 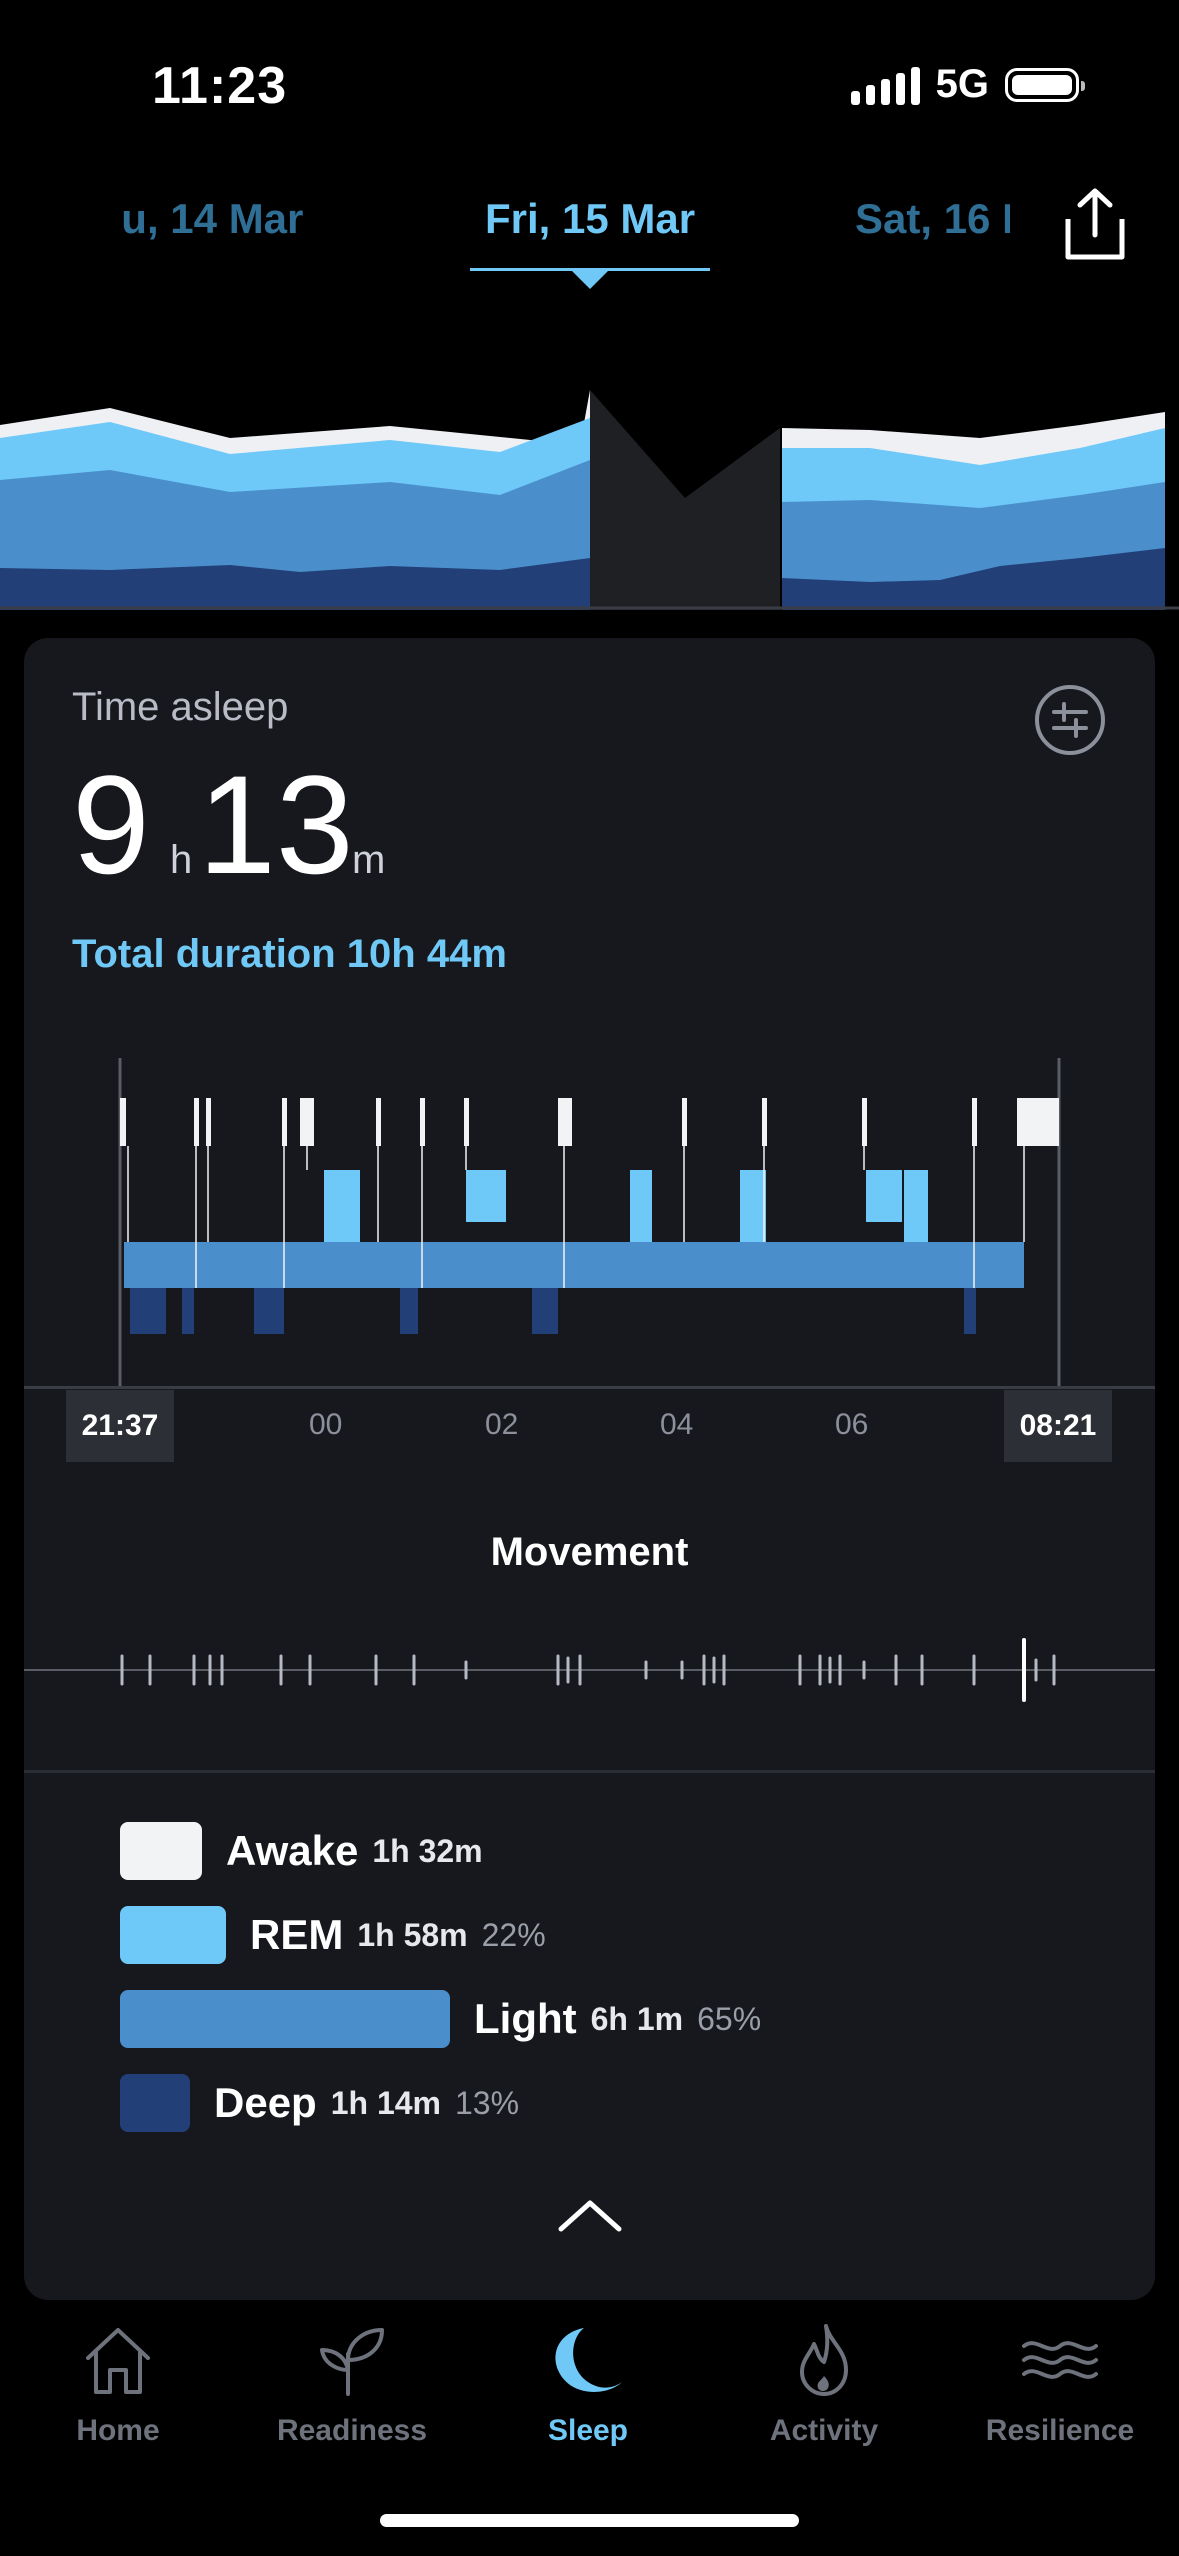 What do you see at coordinates (589, 1771) in the screenshot?
I see `card-divider` at bounding box center [589, 1771].